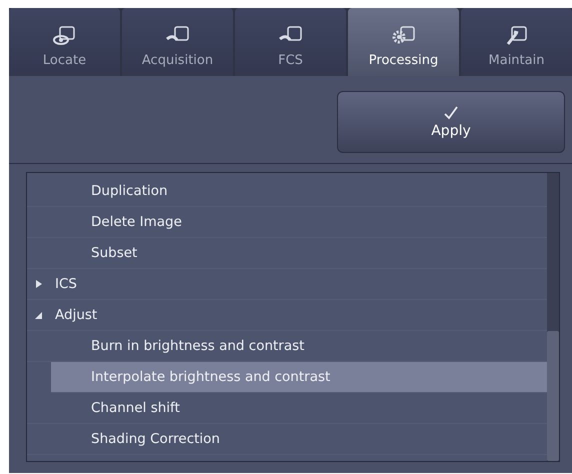 This screenshot has width=572, height=474. I want to click on scrollbar-thumb, so click(553, 396).